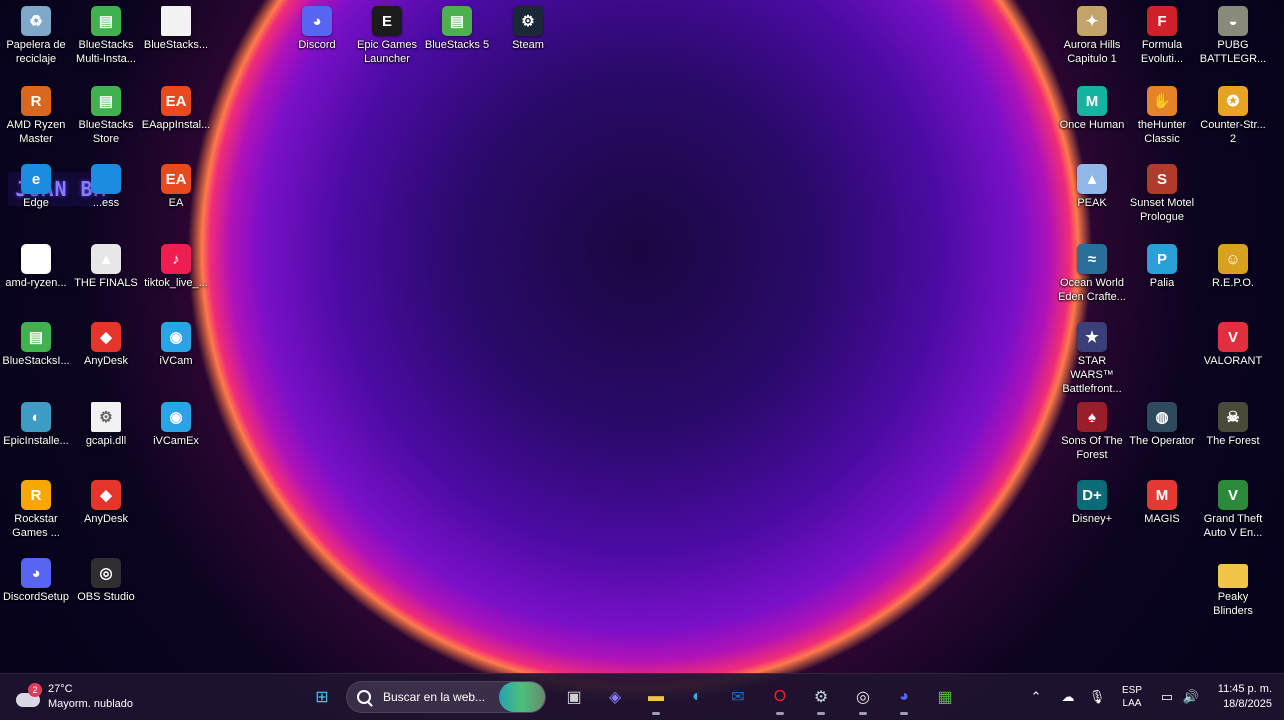  I want to click on obs-icon: ◎, so click(106, 573).